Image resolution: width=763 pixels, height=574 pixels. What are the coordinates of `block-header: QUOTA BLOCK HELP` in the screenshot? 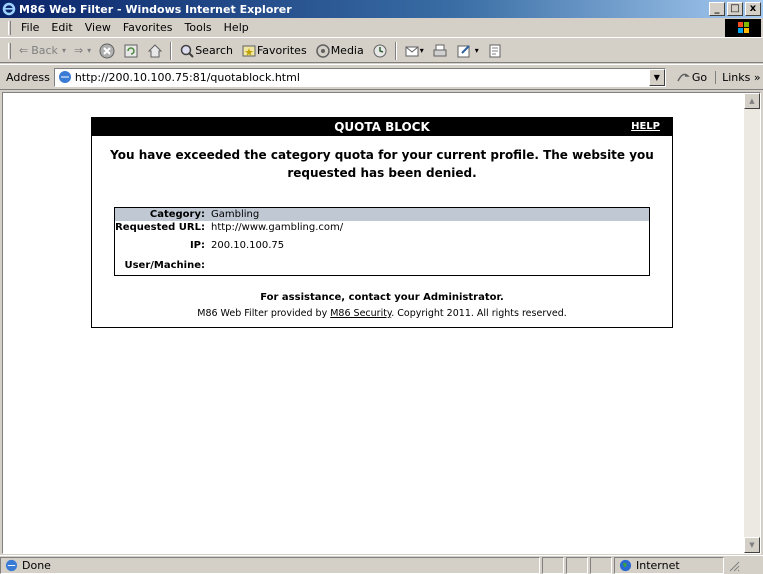 It's located at (382, 127).